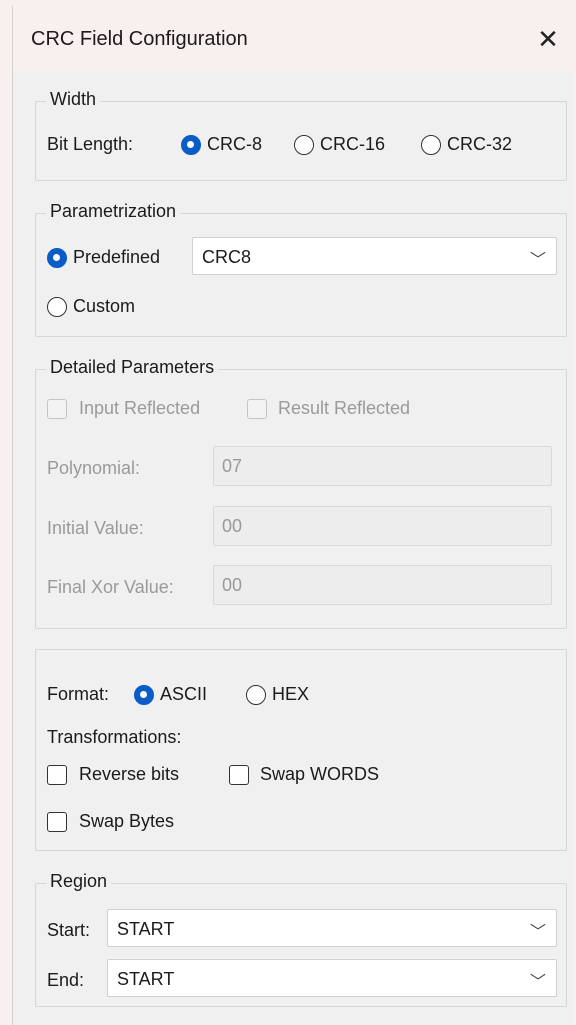 This screenshot has width=576, height=1025. What do you see at coordinates (69, 930) in the screenshot?
I see `start-label: Start:` at bounding box center [69, 930].